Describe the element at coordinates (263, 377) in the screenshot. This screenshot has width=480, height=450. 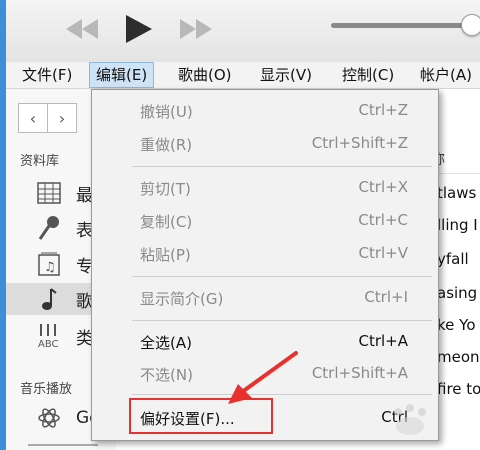
I see `arrow-annotation` at that location.